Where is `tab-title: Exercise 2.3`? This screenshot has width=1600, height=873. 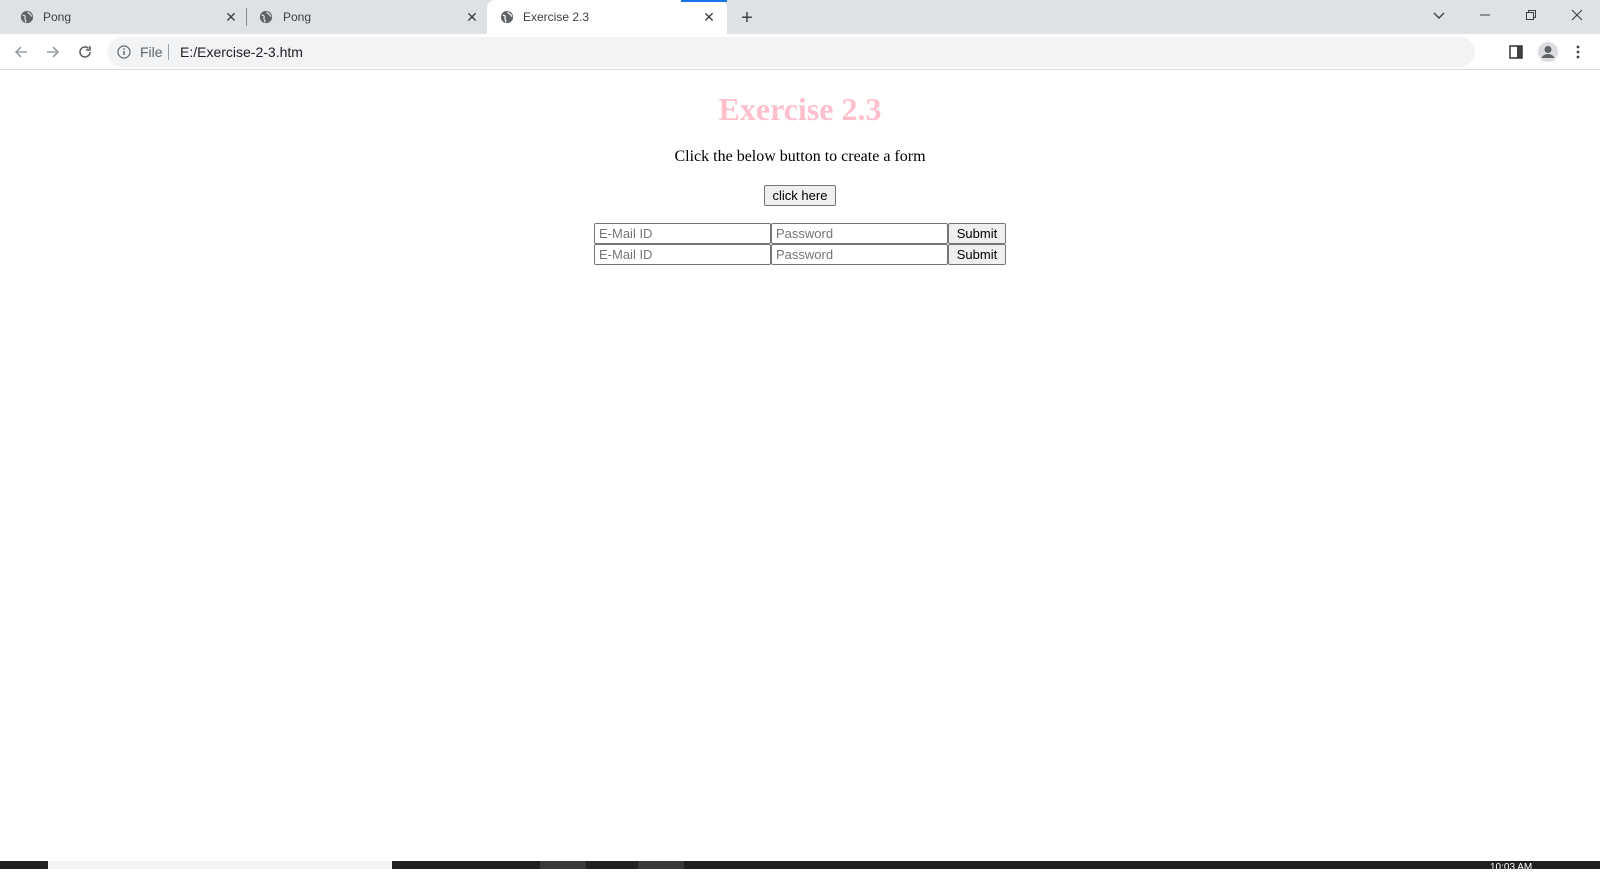
tab-title: Exercise 2.3 is located at coordinates (556, 17).